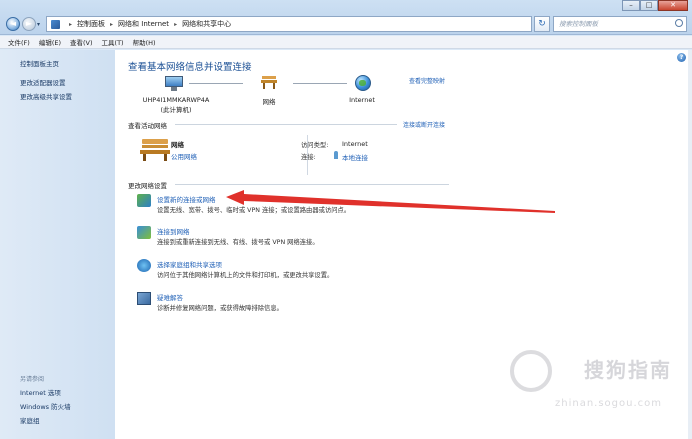 This screenshot has height=439, width=692. I want to click on window-right-edge, so click(690, 244).